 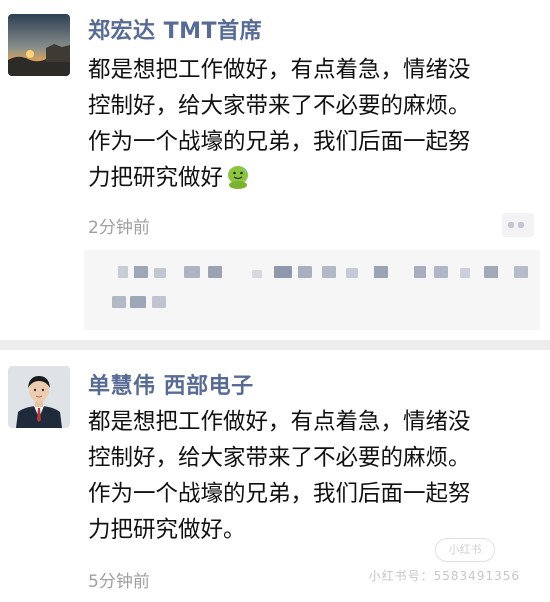 What do you see at coordinates (156, 178) in the screenshot?
I see `post-text-line: 力把研究做好` at bounding box center [156, 178].